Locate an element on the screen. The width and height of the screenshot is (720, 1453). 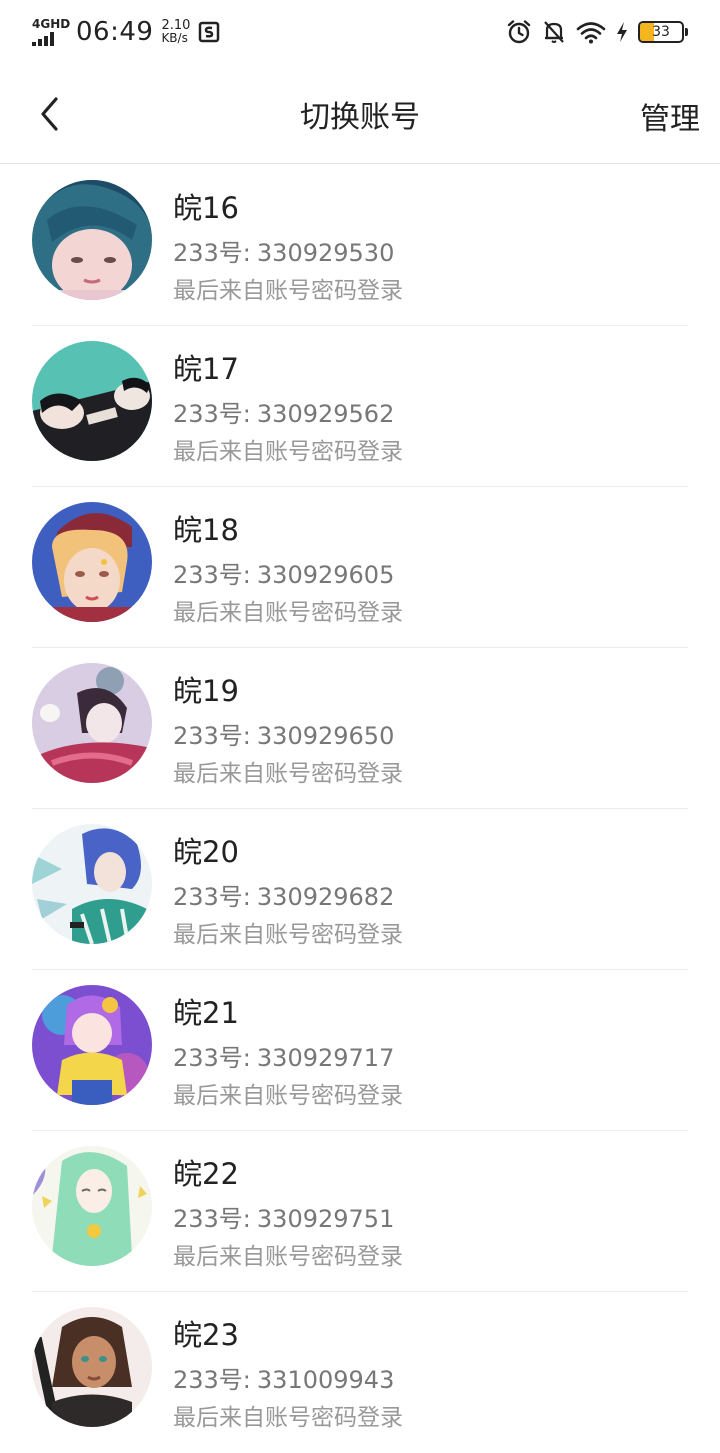
charging-icon is located at coordinates (622, 32).